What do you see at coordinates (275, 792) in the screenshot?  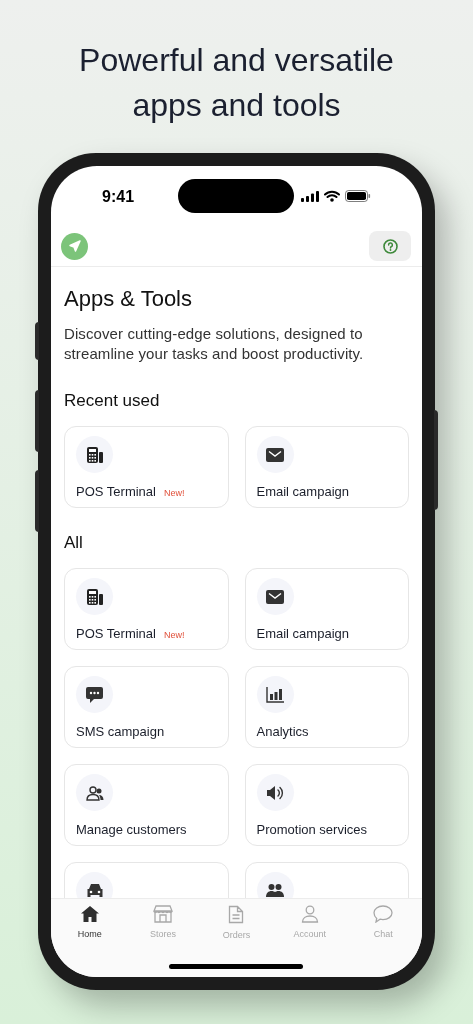 I see `speaker-icon` at bounding box center [275, 792].